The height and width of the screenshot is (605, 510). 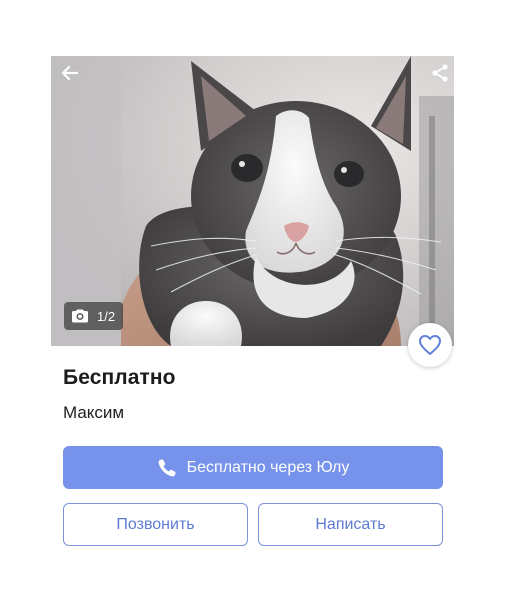 I want to click on share-button, so click(x=440, y=73).